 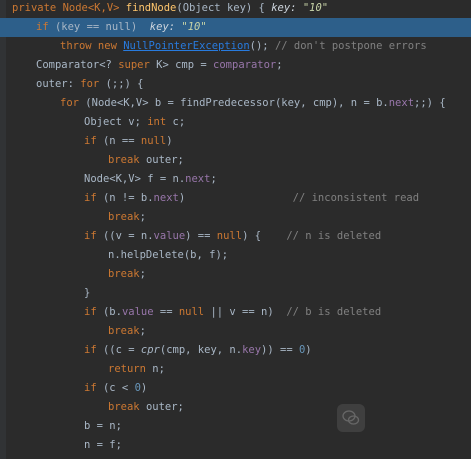 I want to click on code-line: b = n;, so click(x=235, y=426).